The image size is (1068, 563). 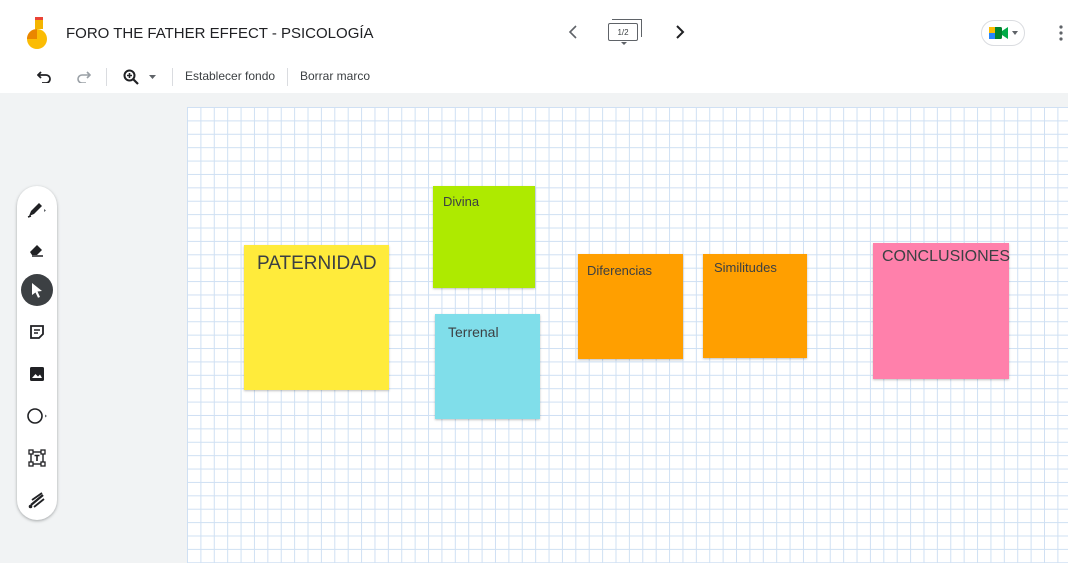 I want to click on more-options-button, so click(x=1061, y=33).